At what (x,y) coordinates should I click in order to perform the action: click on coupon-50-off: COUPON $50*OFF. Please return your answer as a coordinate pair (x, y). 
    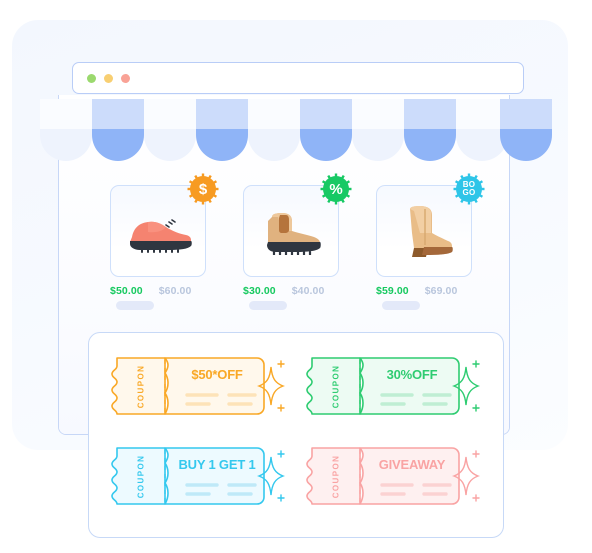
    Looking at the image, I should click on (197, 386).